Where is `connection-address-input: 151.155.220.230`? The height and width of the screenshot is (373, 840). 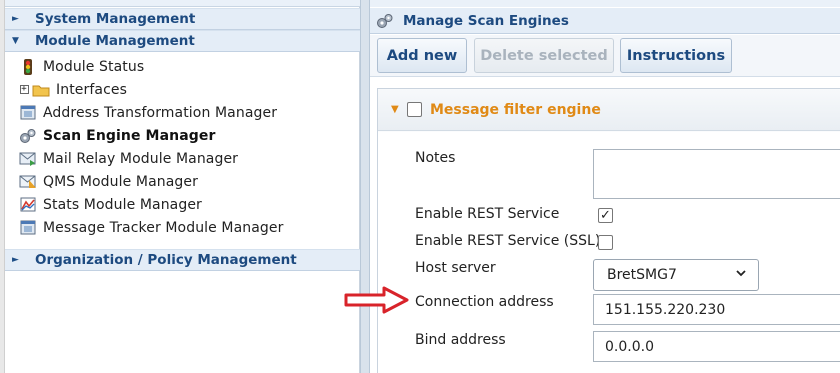
connection-address-input: 151.155.220.230 is located at coordinates (716, 309).